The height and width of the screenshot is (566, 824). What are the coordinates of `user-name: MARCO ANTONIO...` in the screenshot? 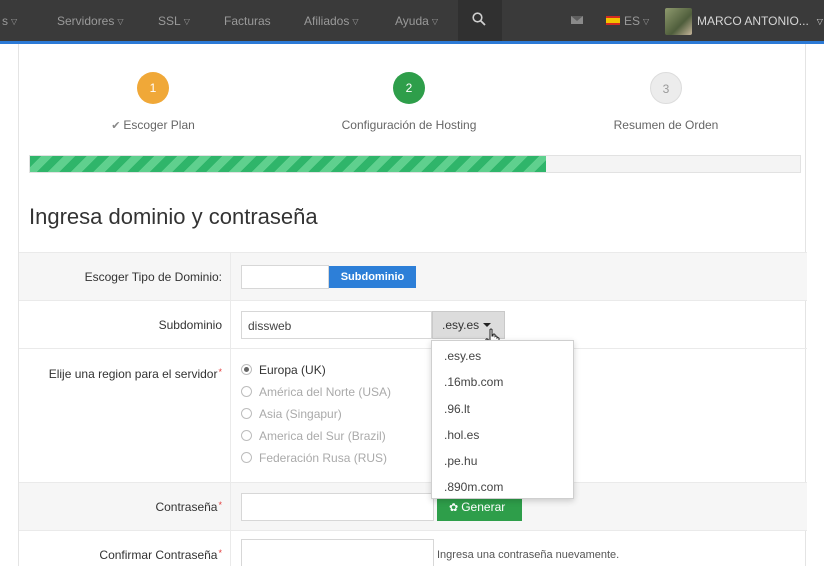 It's located at (753, 21).